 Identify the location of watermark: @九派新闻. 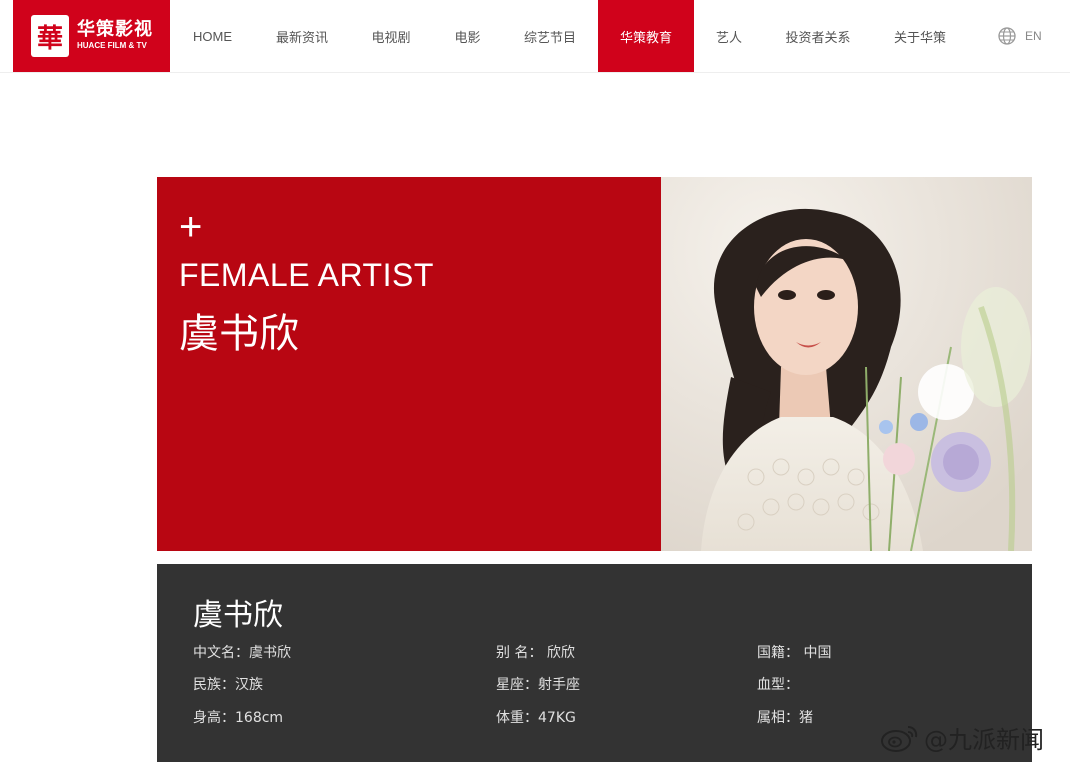
(962, 737).